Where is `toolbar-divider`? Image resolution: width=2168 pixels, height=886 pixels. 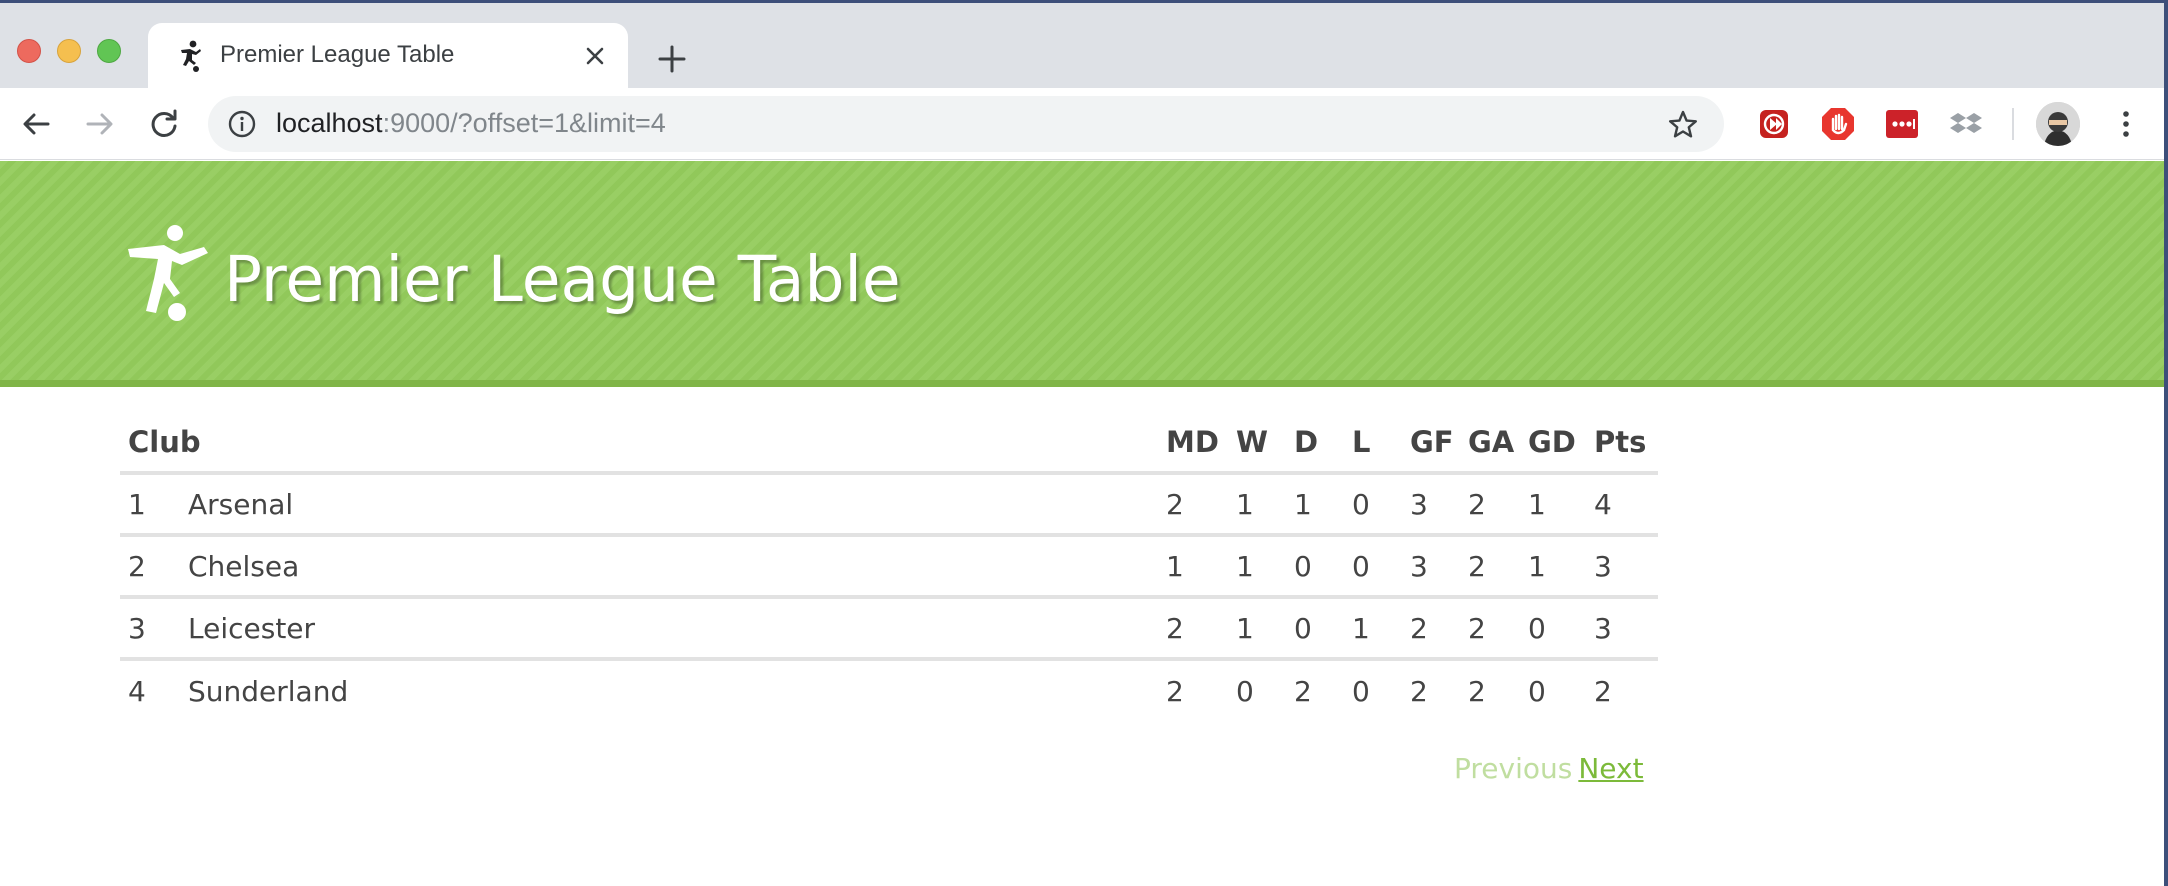 toolbar-divider is located at coordinates (2013, 124).